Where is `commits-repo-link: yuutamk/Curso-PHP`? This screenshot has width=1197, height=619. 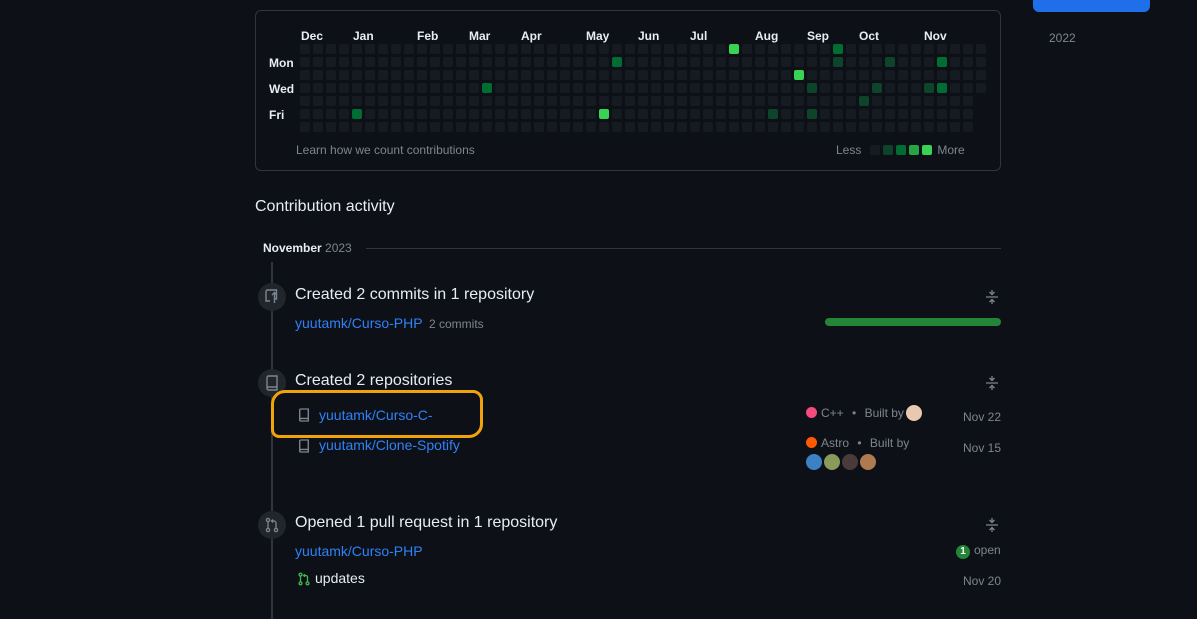
commits-repo-link: yuutamk/Curso-PHP is located at coordinates (359, 323).